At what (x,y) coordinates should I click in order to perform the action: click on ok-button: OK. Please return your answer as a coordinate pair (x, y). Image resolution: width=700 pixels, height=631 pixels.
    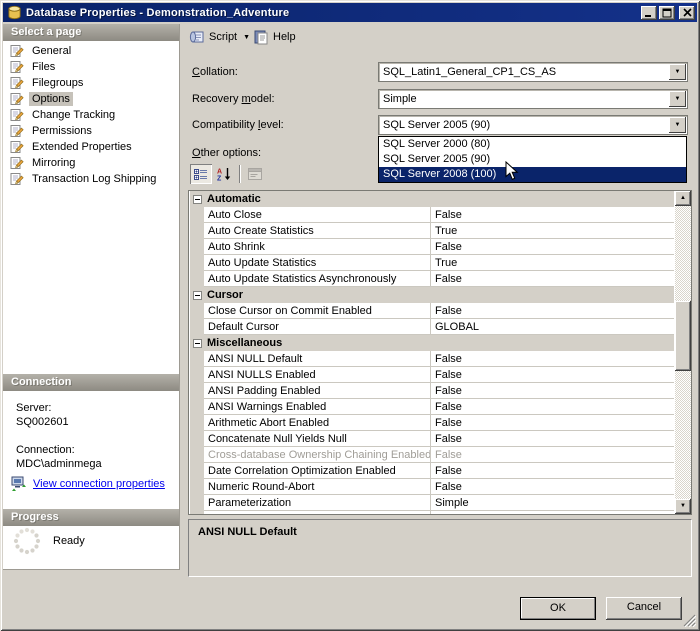
    Looking at the image, I should click on (558, 608).